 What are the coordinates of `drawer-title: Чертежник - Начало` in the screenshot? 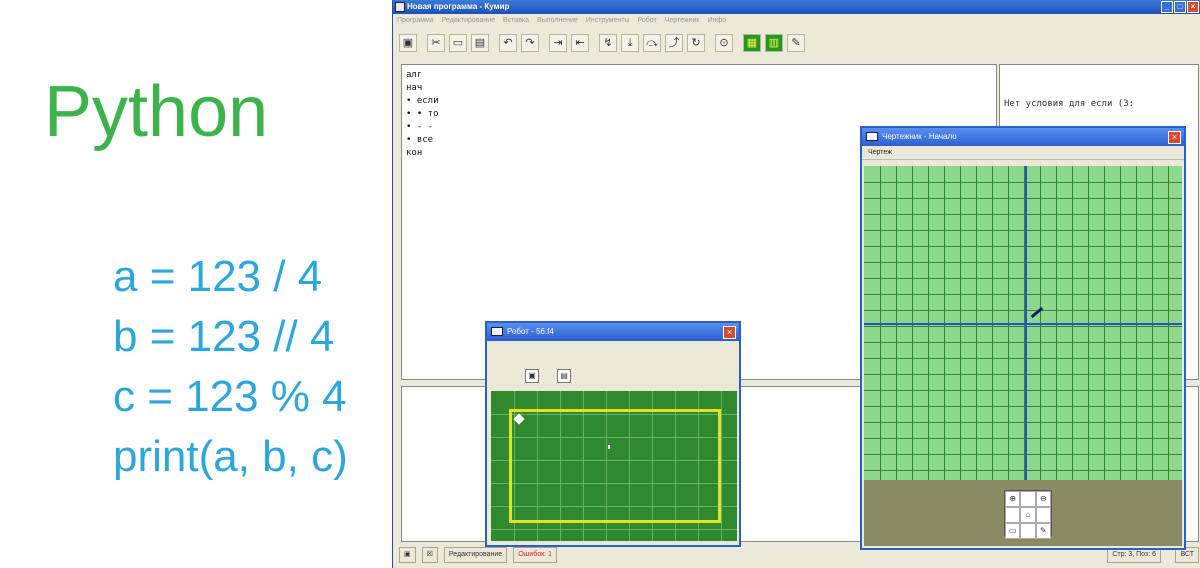 It's located at (919, 136).